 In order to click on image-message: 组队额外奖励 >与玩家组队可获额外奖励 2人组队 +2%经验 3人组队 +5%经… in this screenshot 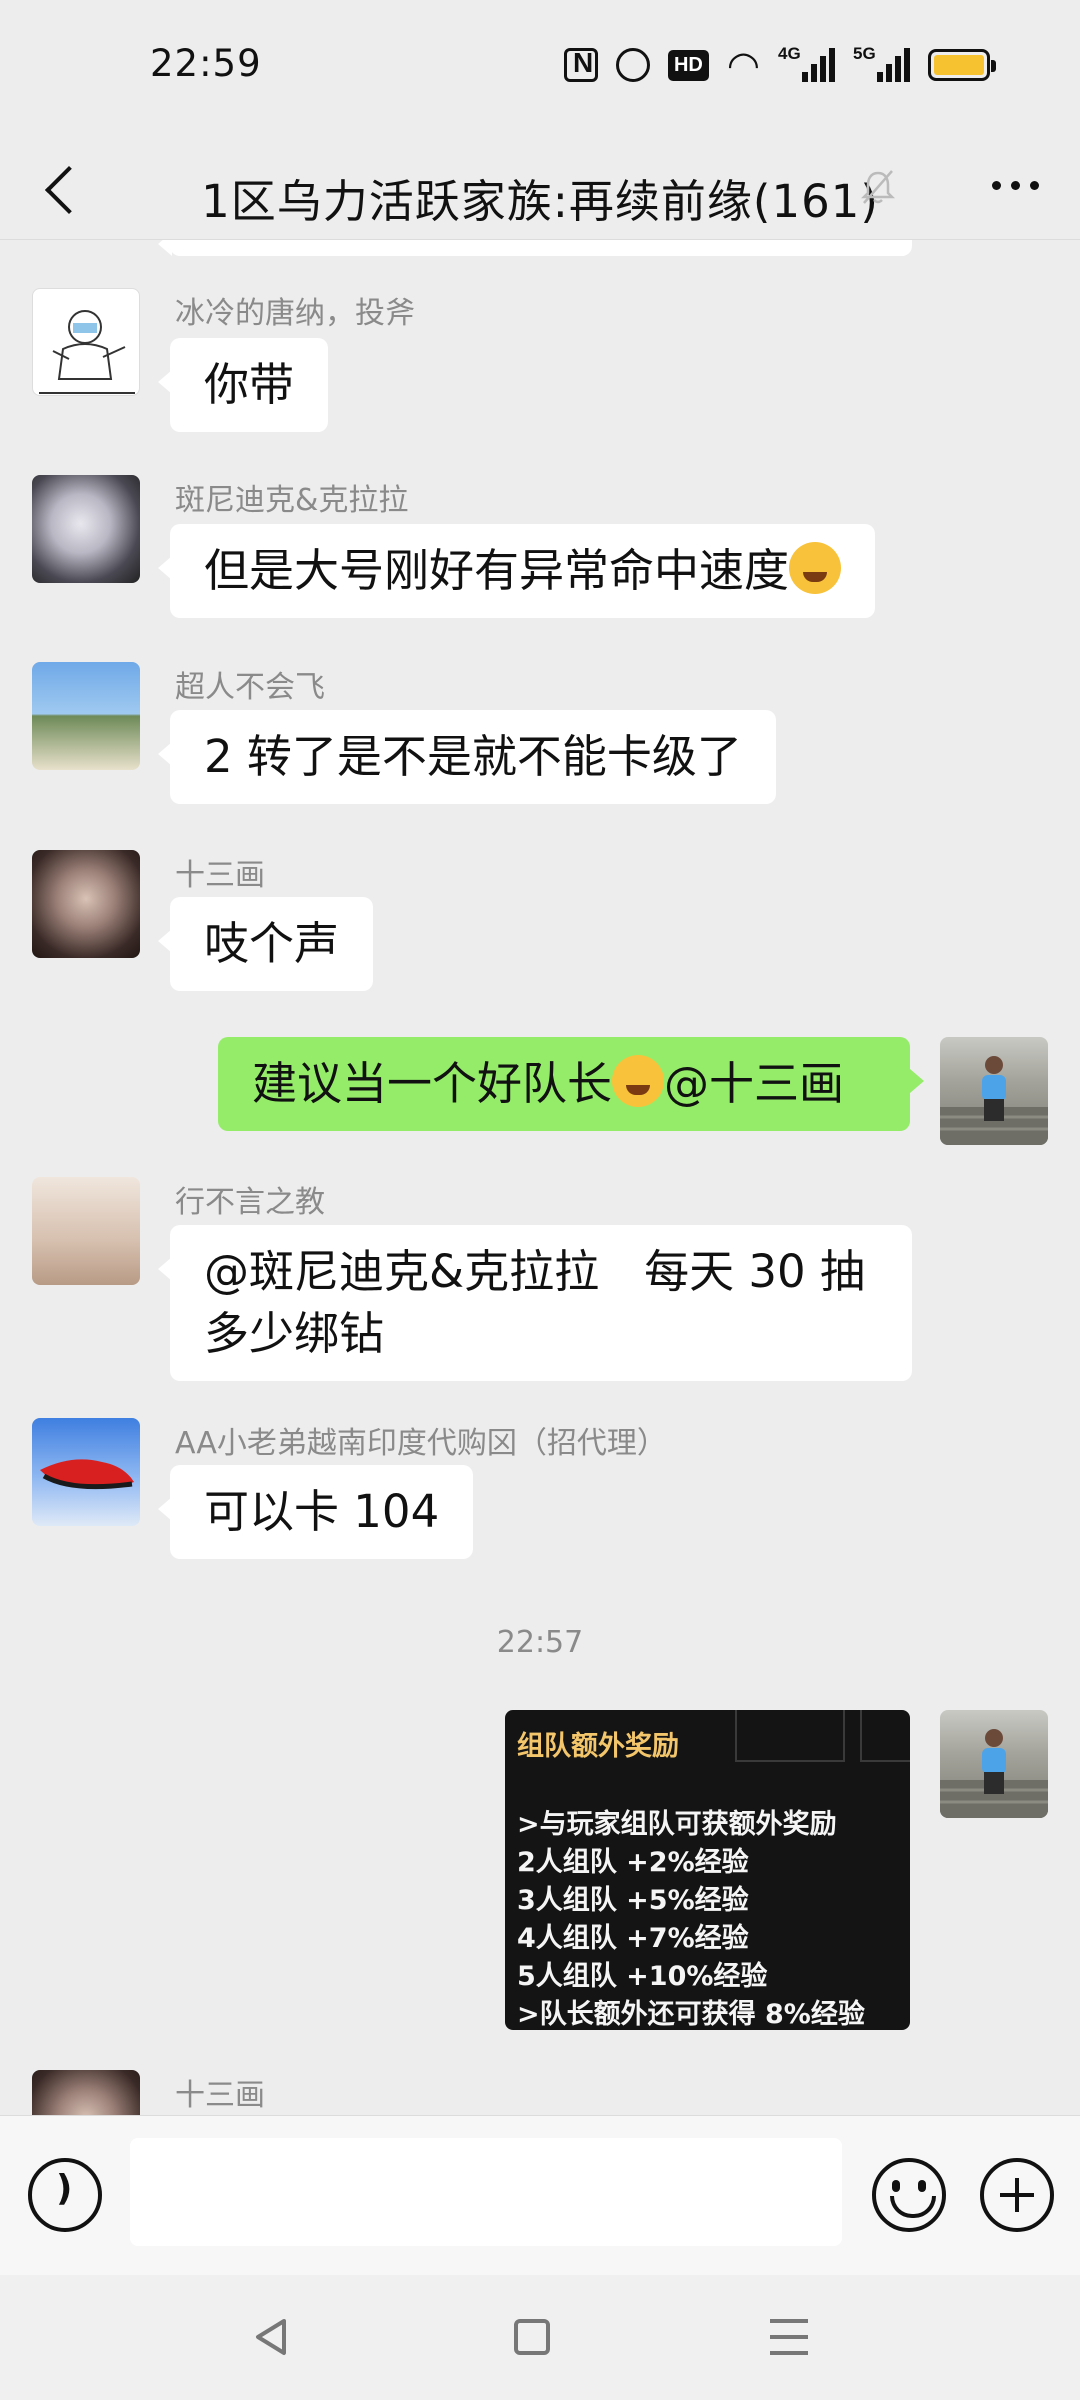, I will do `click(707, 1870)`.